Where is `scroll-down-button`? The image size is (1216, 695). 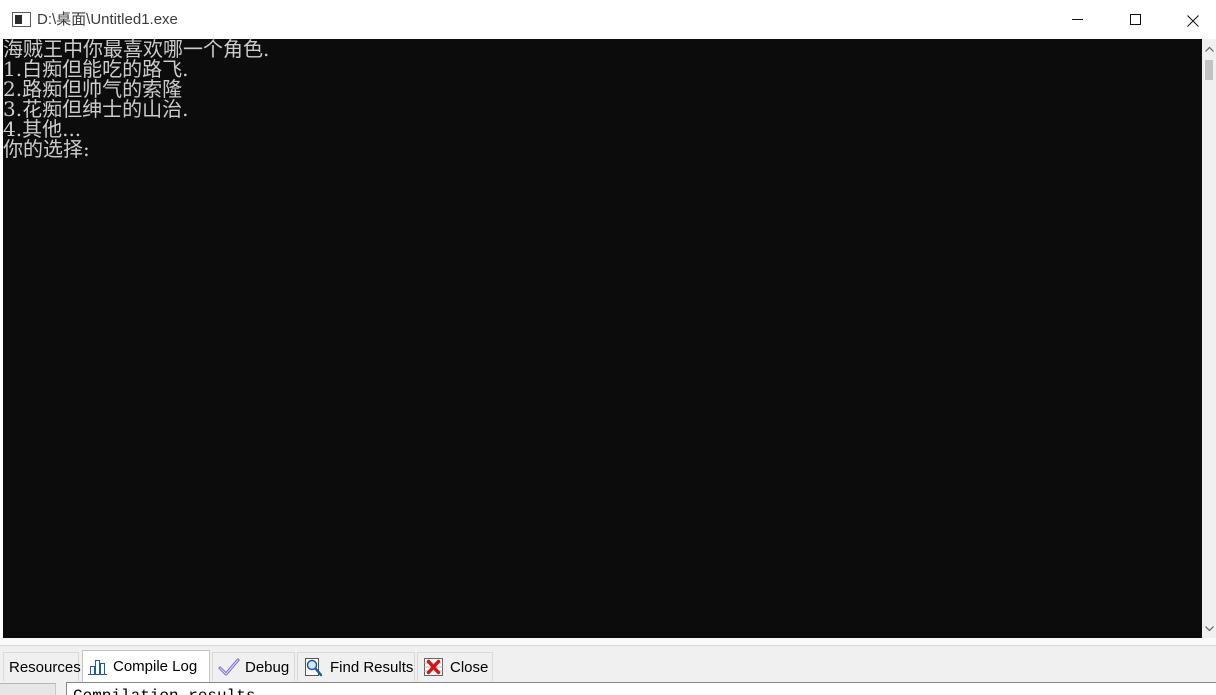 scroll-down-button is located at coordinates (1209, 628).